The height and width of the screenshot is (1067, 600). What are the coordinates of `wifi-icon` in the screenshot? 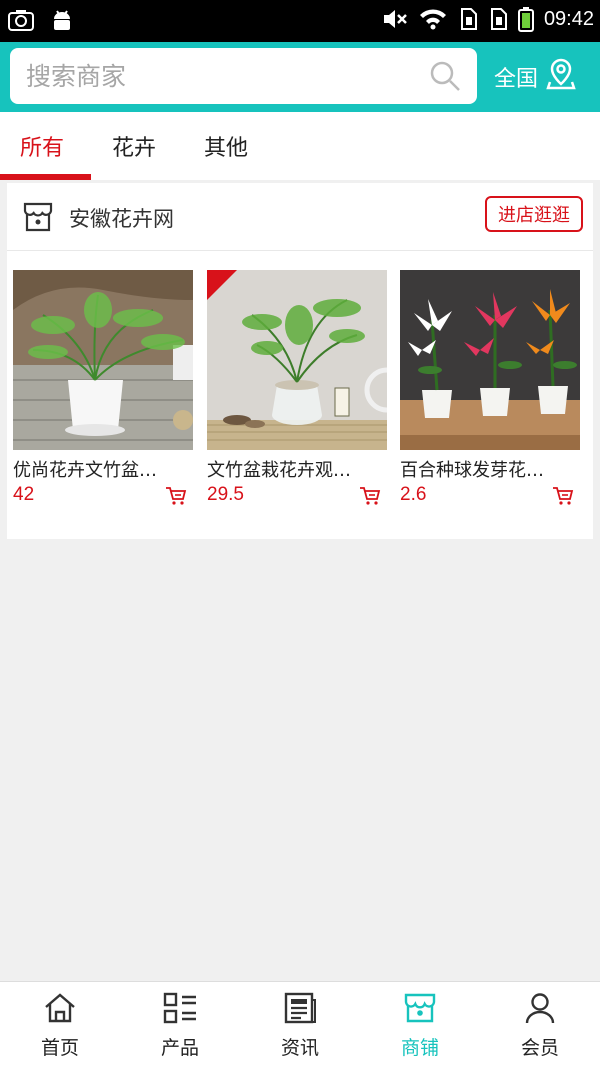 It's located at (433, 19).